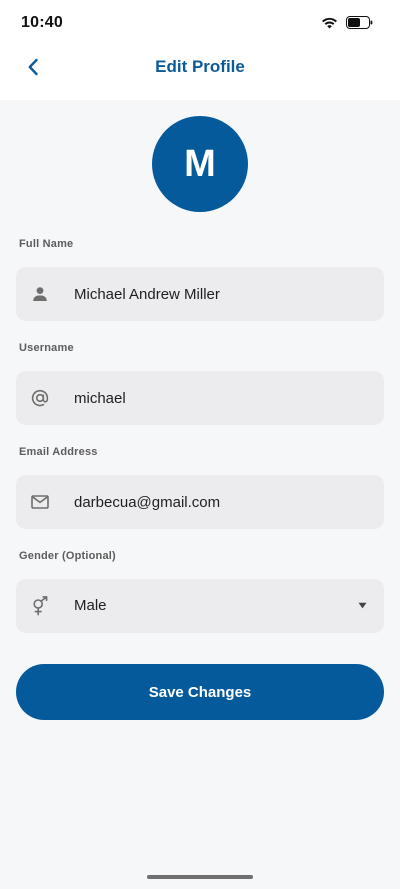 The image size is (400, 889). Describe the element at coordinates (90, 605) in the screenshot. I see `gender-selected-value: Male` at that location.